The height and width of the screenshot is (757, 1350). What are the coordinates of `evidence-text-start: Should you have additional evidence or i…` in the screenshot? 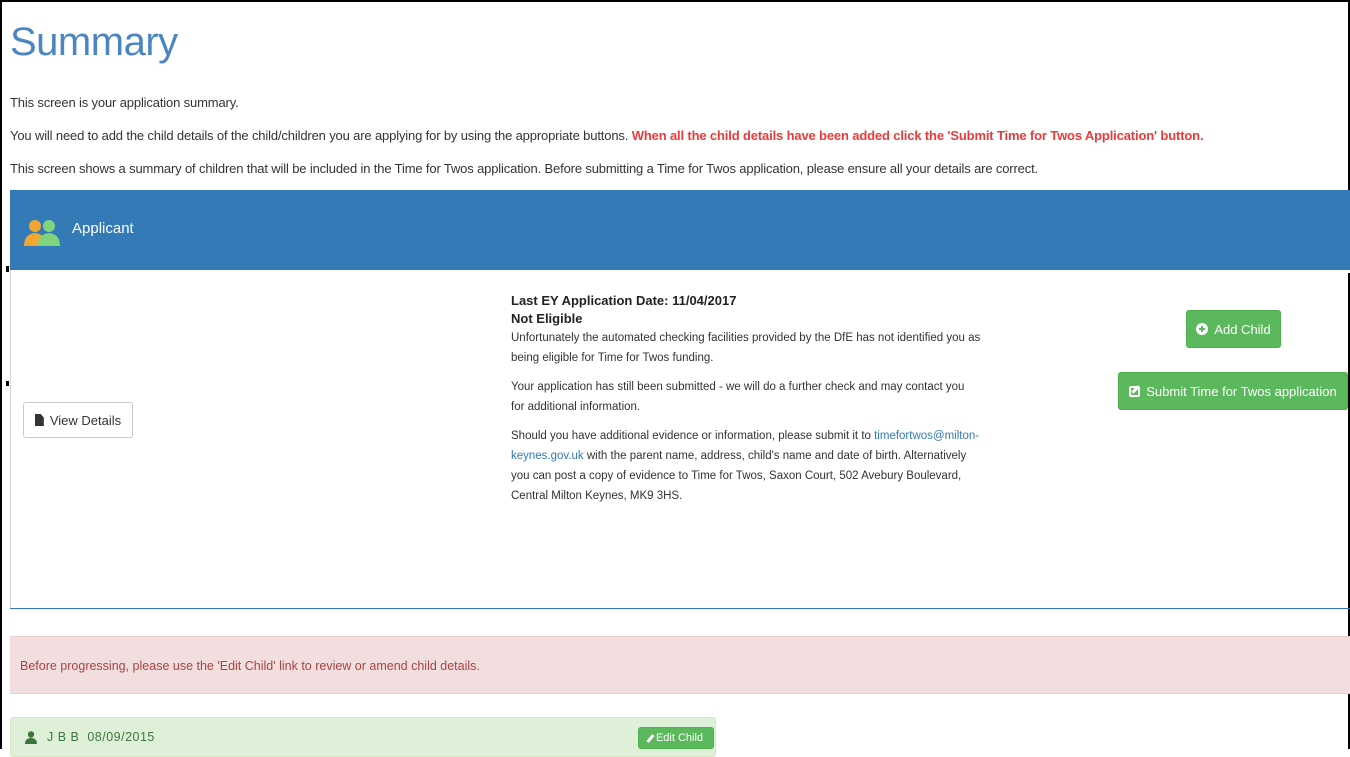 It's located at (693, 436).